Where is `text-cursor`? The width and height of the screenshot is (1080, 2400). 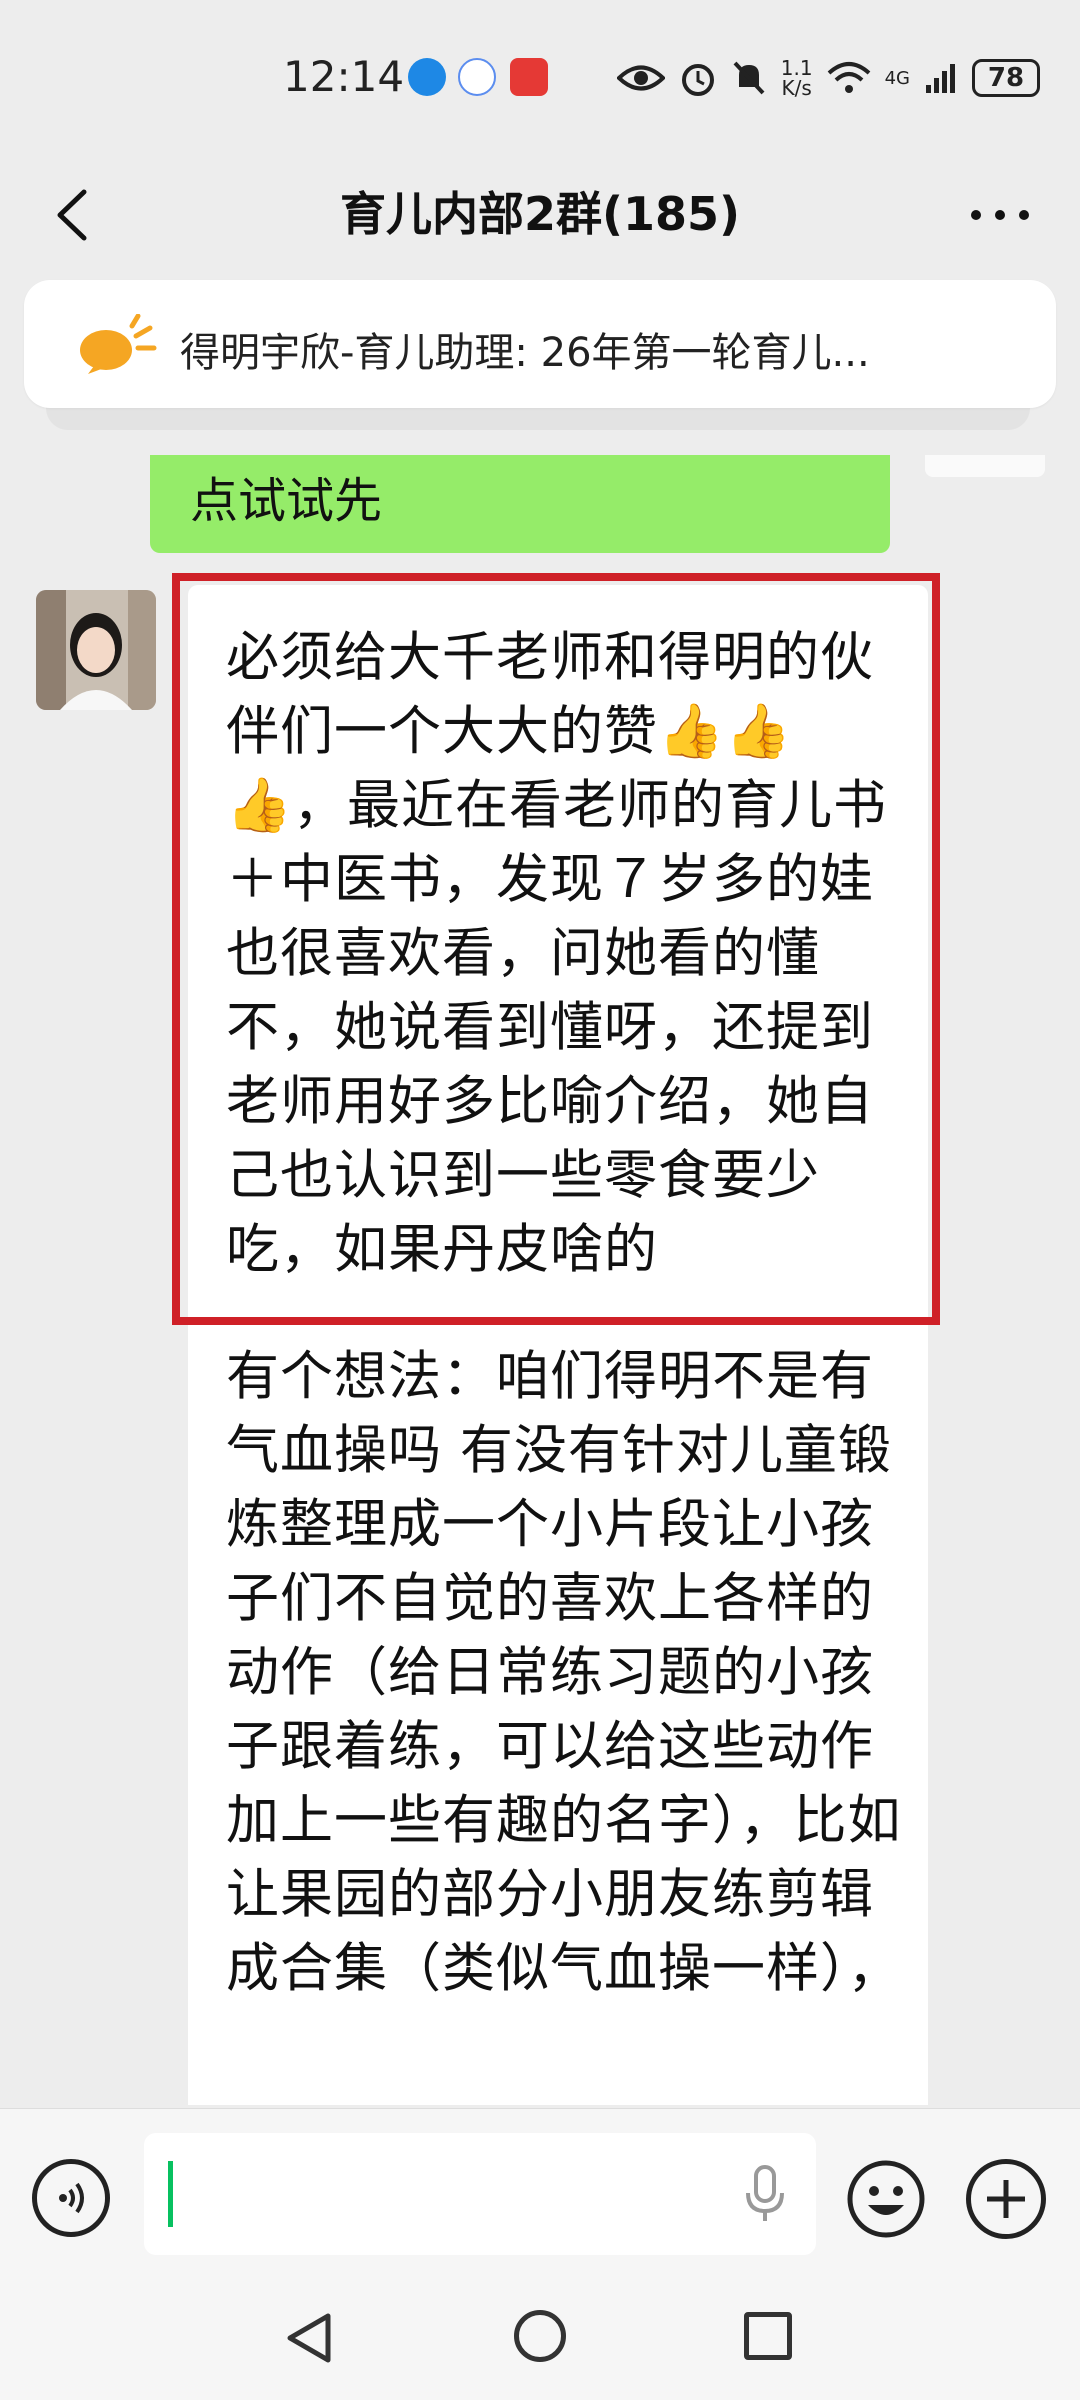 text-cursor is located at coordinates (170, 2194).